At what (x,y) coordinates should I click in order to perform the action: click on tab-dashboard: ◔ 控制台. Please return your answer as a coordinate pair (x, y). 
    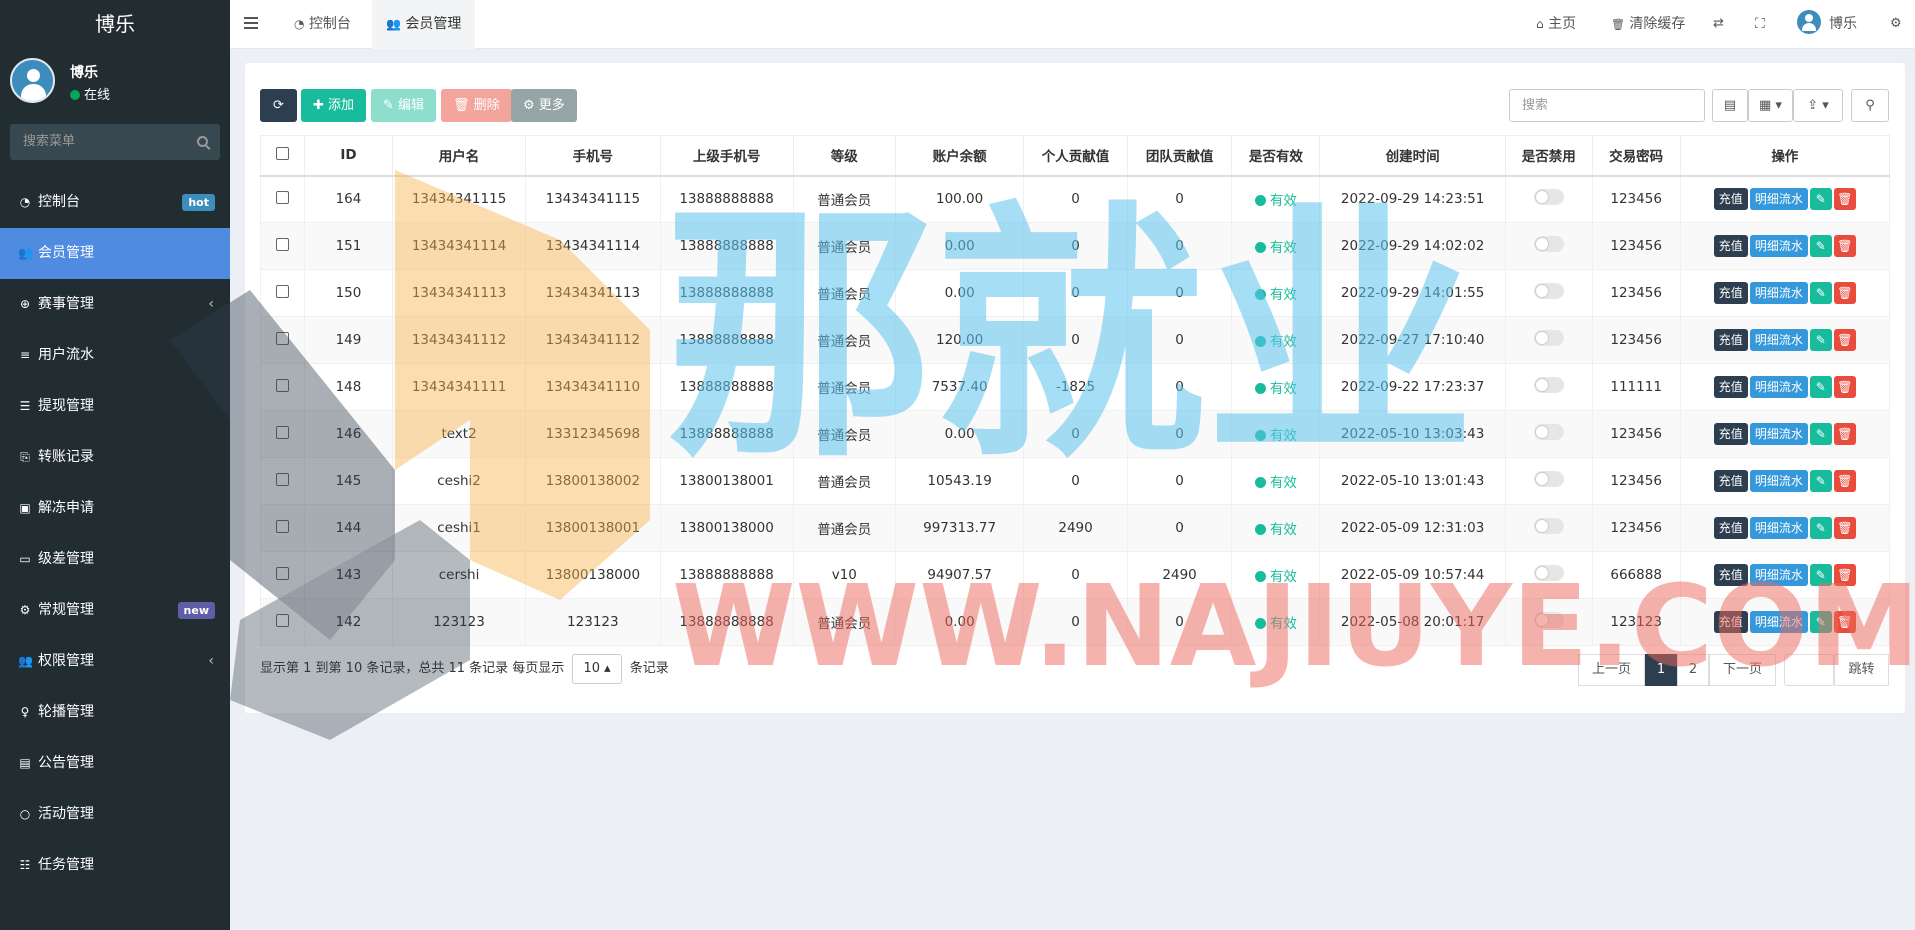
    Looking at the image, I should click on (322, 24).